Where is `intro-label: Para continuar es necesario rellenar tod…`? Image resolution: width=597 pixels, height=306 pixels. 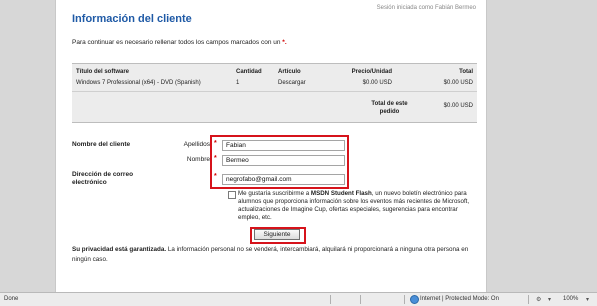 intro-label: Para continuar es necesario rellenar tod… is located at coordinates (176, 42).